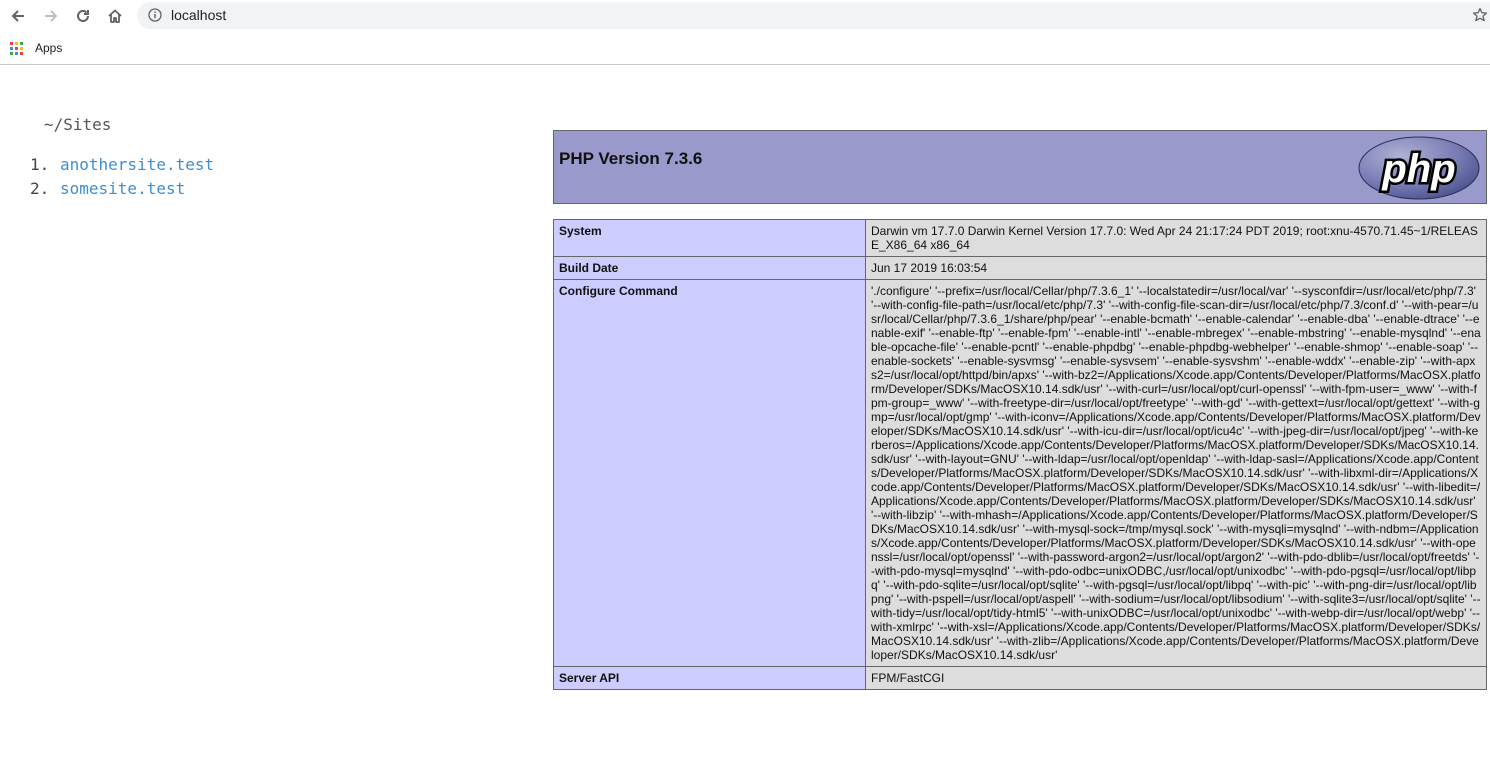  Describe the element at coordinates (631, 158) in the screenshot. I see `page-title: PHP Version 7.3.6` at that location.